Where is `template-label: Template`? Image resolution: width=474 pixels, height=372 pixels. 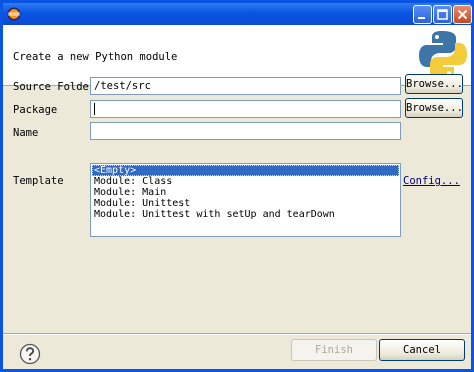
template-label: Template is located at coordinates (38, 181).